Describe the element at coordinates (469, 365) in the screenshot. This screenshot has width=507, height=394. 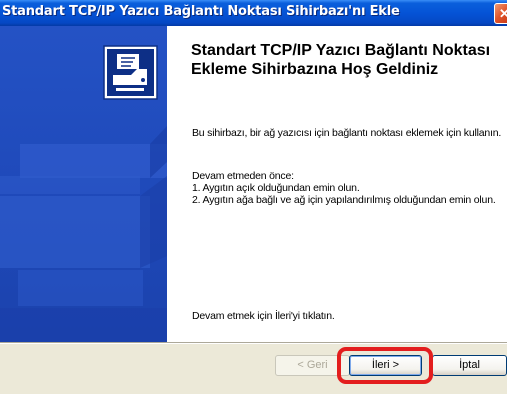
I see `cancel-button: İptal` at that location.